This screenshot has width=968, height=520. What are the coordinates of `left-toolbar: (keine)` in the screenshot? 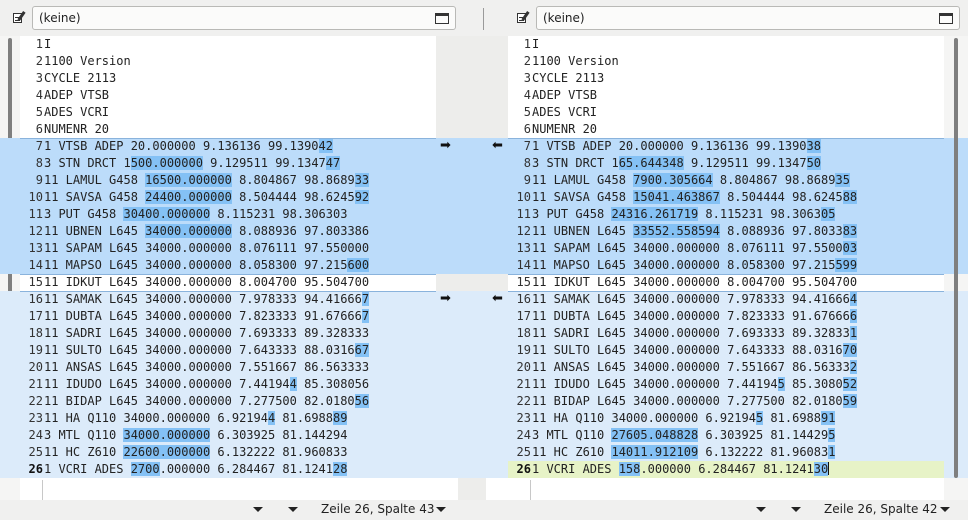 It's located at (232, 18).